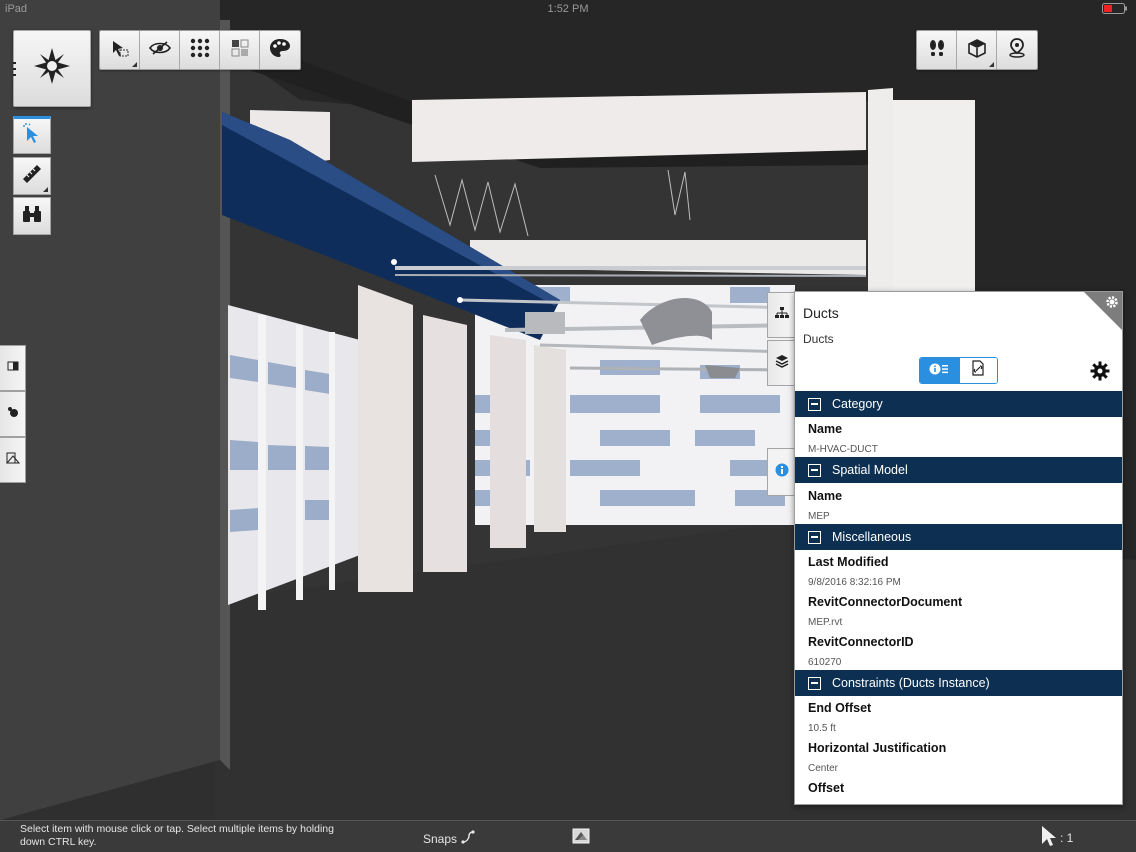  I want to click on hide-button, so click(160, 50).